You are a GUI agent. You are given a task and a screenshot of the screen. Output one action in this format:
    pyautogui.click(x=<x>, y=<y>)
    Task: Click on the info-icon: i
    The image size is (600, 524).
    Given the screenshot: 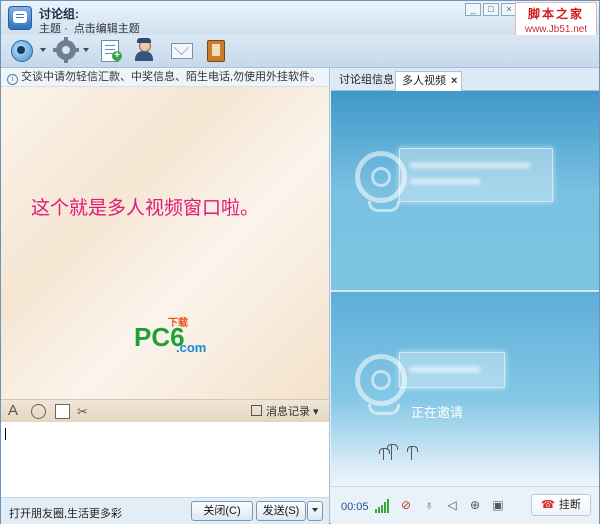 What is the action you would take?
    pyautogui.click(x=12, y=79)
    